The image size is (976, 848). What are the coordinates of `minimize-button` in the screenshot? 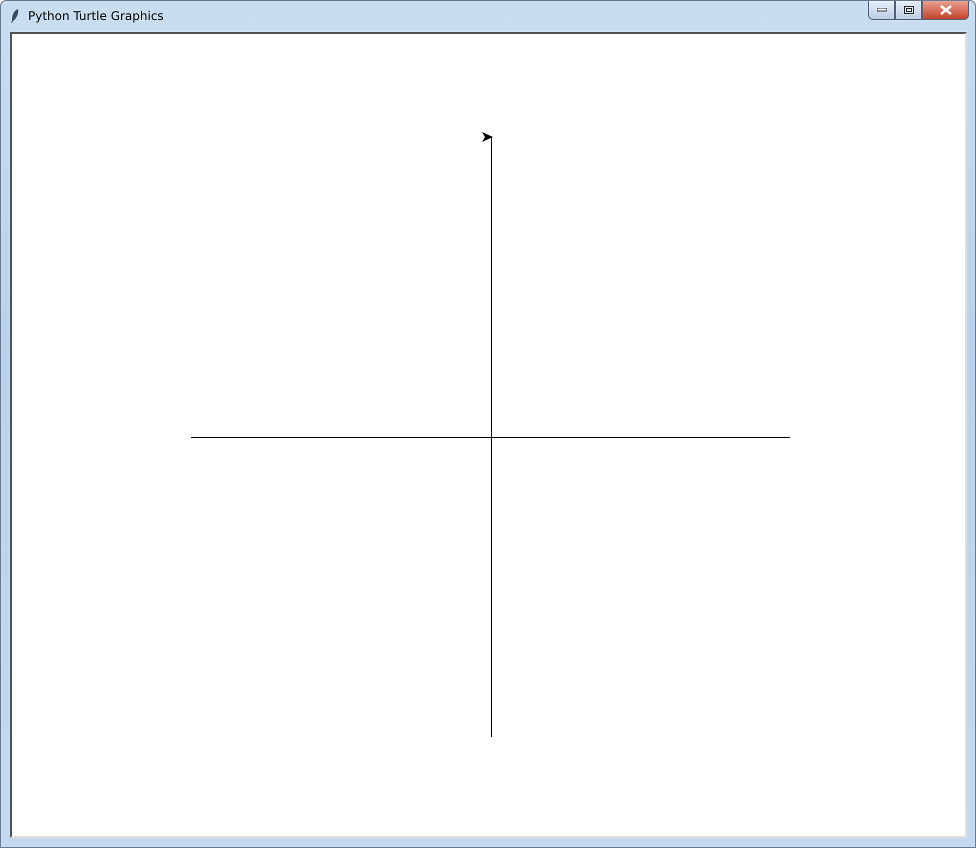 It's located at (881, 10).